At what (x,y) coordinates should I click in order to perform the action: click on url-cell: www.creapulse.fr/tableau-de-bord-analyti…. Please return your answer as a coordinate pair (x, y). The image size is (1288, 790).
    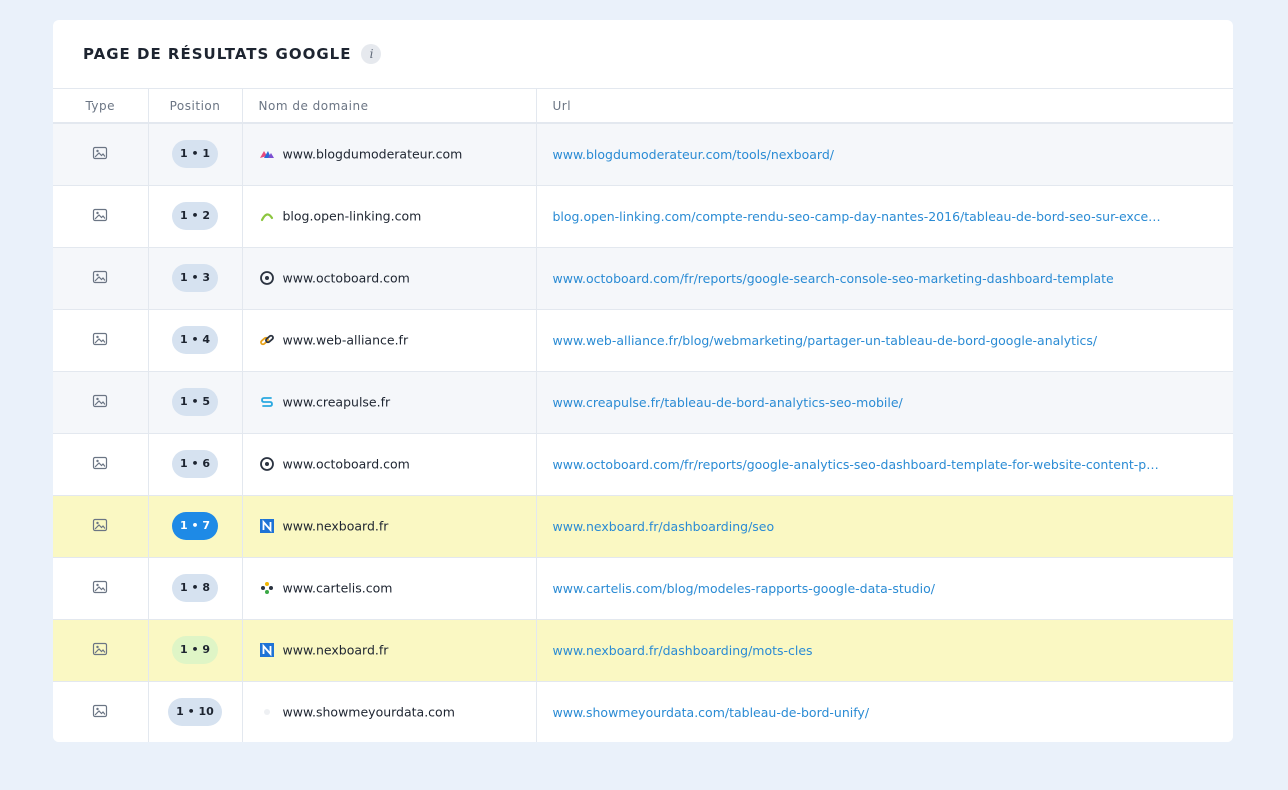
    Looking at the image, I should click on (884, 402).